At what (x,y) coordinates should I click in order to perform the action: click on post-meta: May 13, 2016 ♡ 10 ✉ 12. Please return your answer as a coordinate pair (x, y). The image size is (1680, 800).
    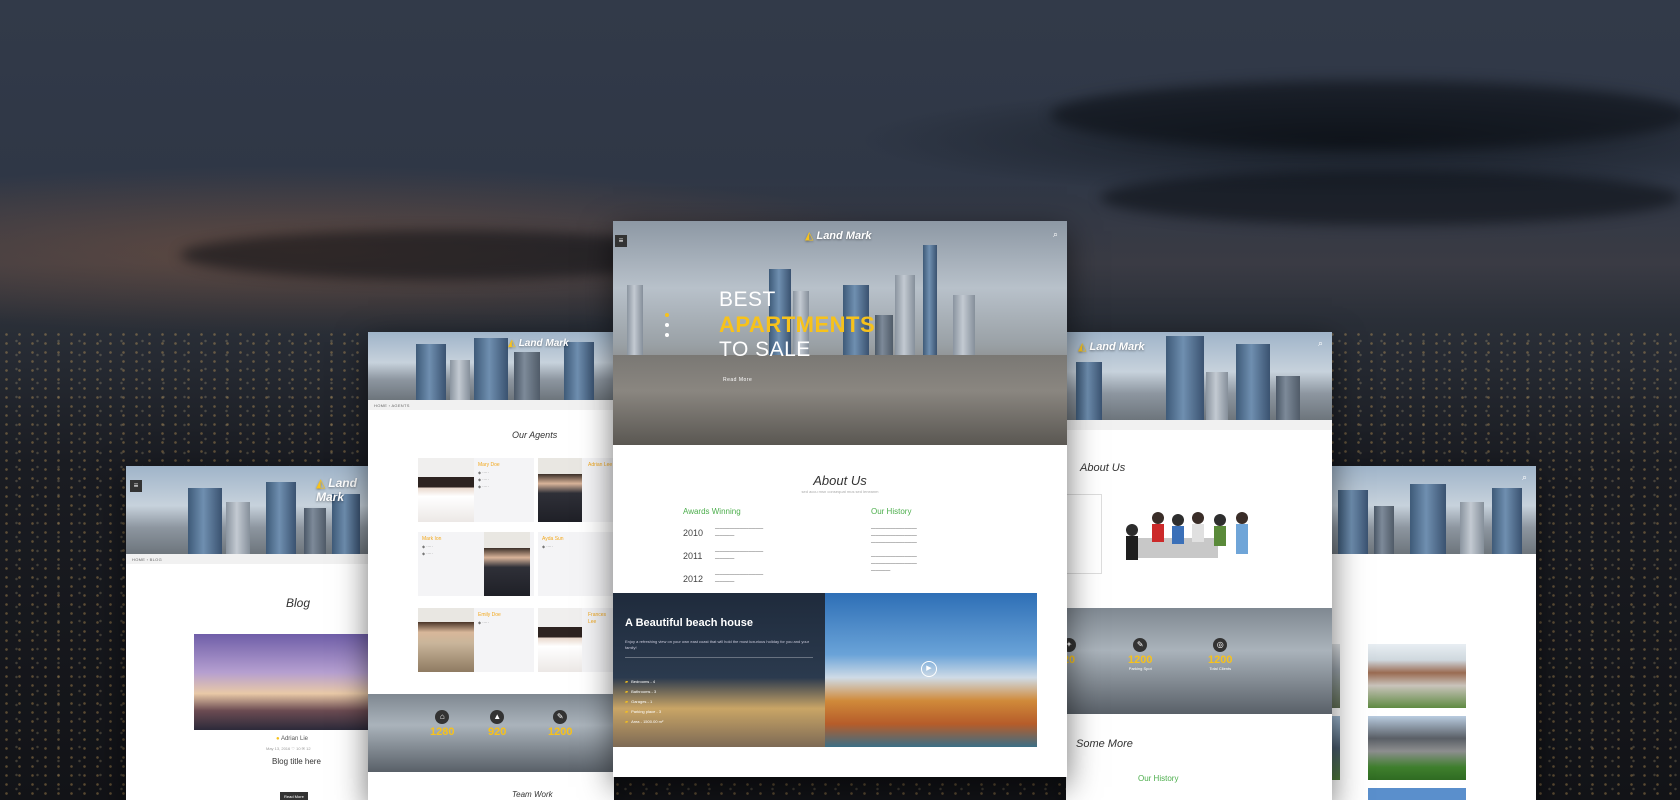
    Looking at the image, I should click on (288, 748).